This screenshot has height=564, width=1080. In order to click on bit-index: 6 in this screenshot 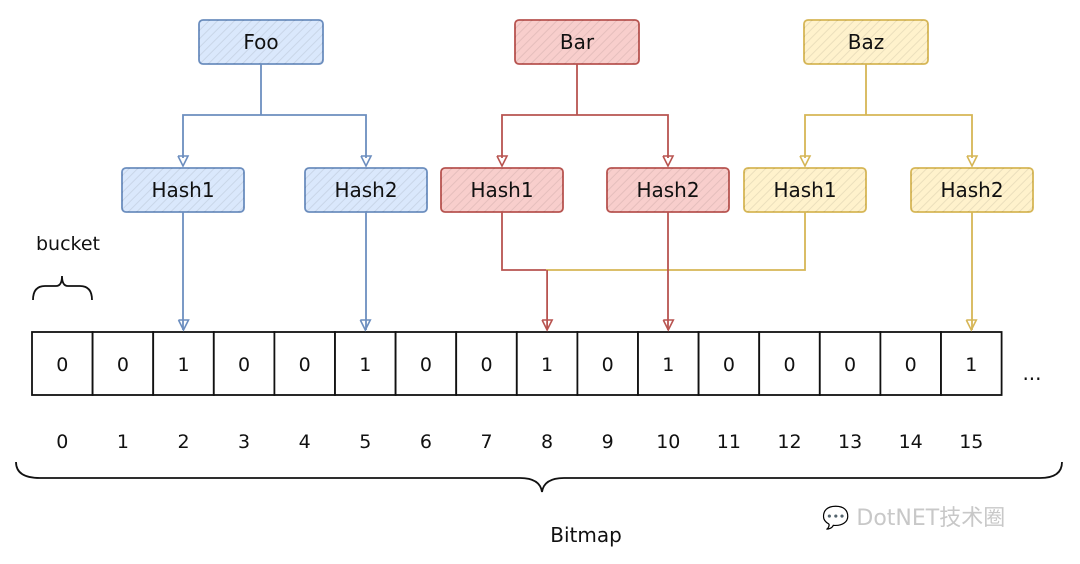, I will do `click(426, 442)`.